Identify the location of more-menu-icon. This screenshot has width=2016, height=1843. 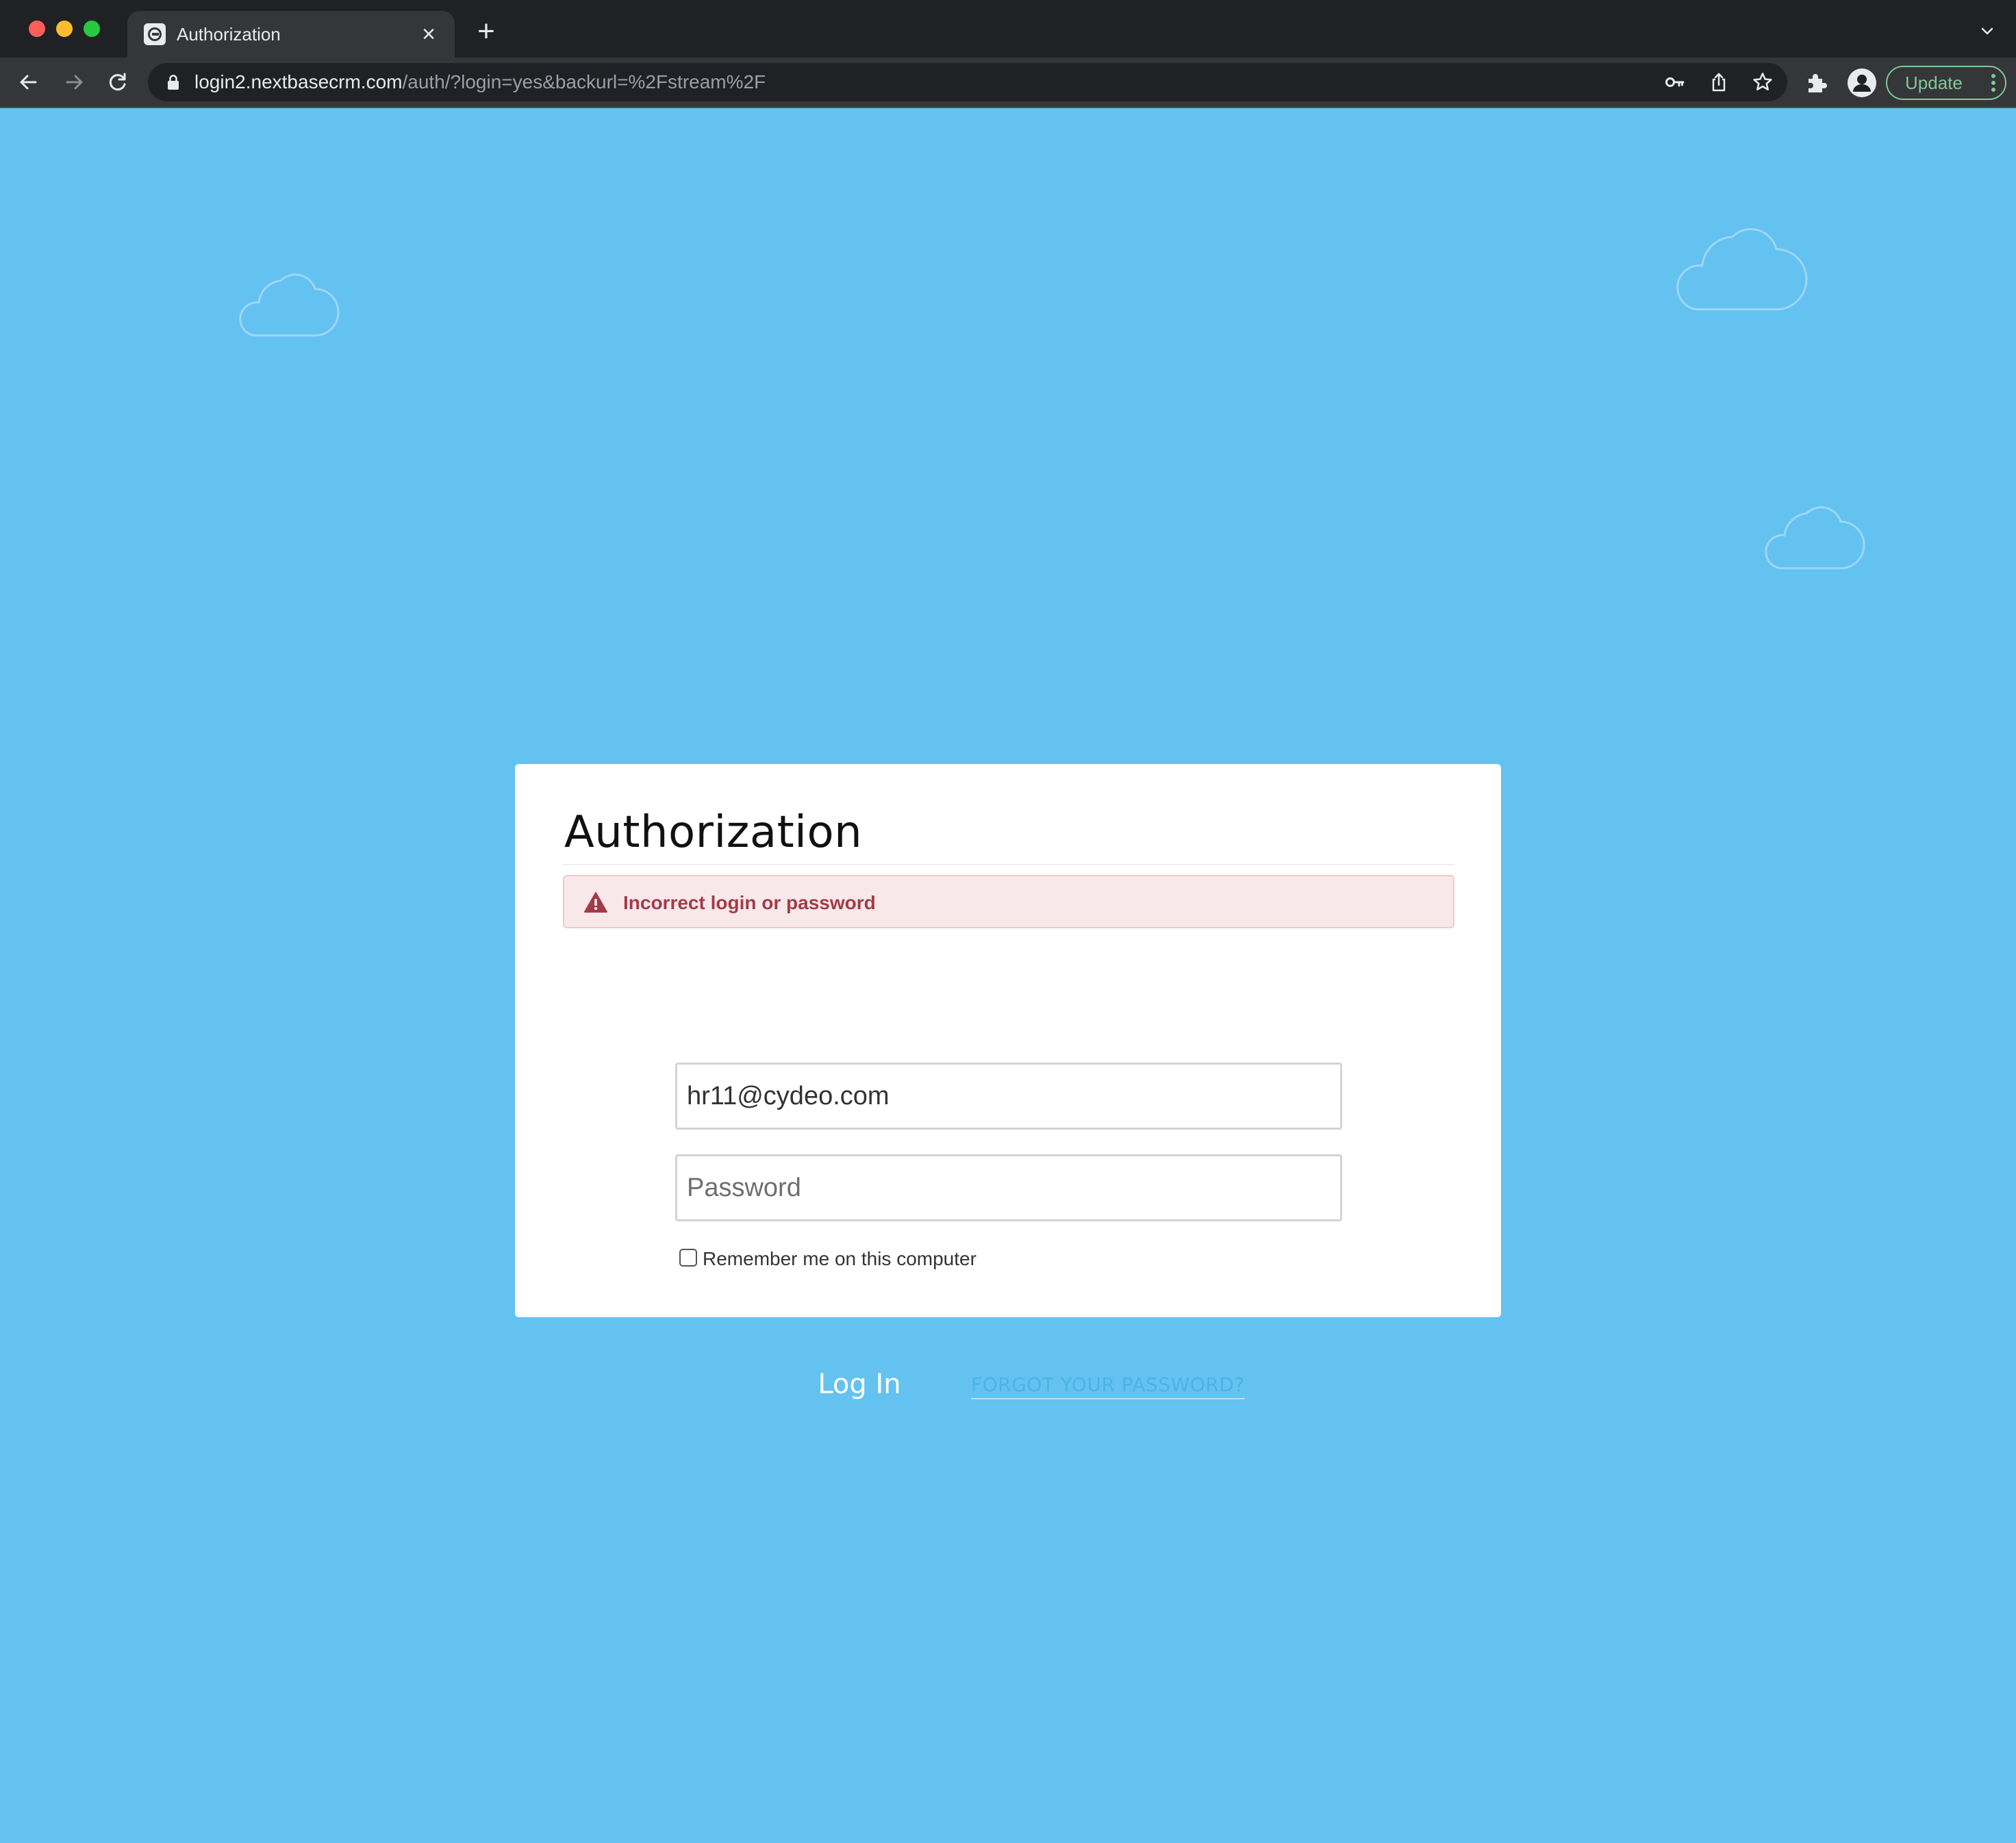
(1993, 83).